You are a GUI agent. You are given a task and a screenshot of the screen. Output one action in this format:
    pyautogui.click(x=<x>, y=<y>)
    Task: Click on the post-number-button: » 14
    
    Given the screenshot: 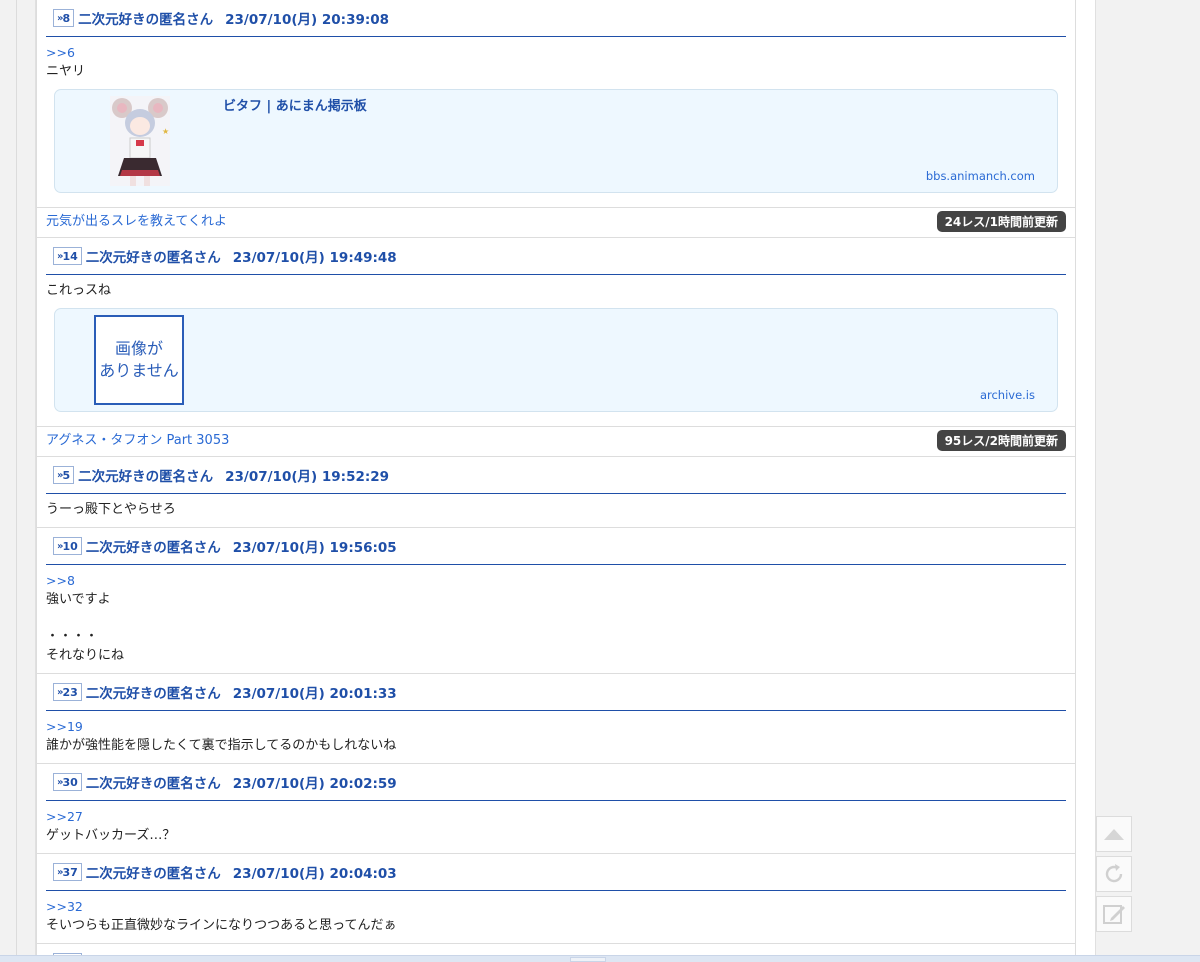 What is the action you would take?
    pyautogui.click(x=67, y=256)
    